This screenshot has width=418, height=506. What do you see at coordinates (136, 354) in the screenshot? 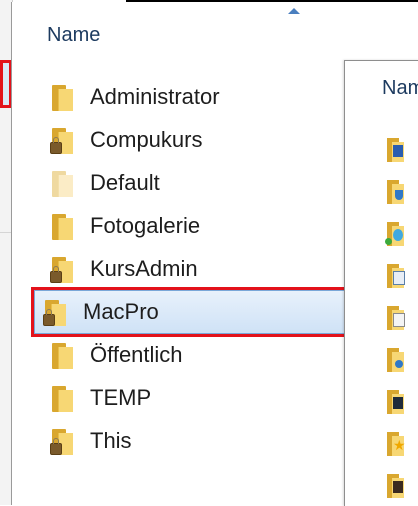
I see `list-item-label: Öffentlich` at bounding box center [136, 354].